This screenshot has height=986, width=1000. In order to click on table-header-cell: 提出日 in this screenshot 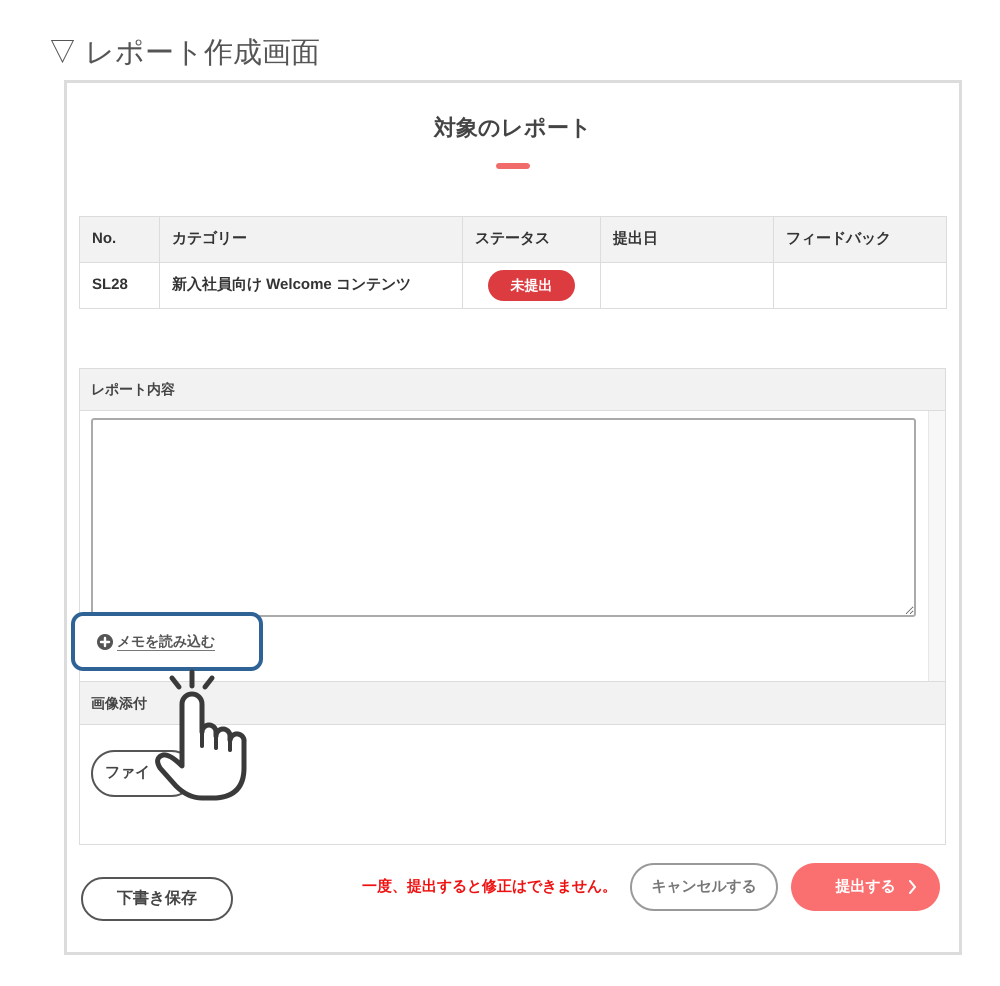, I will do `click(687, 239)`.